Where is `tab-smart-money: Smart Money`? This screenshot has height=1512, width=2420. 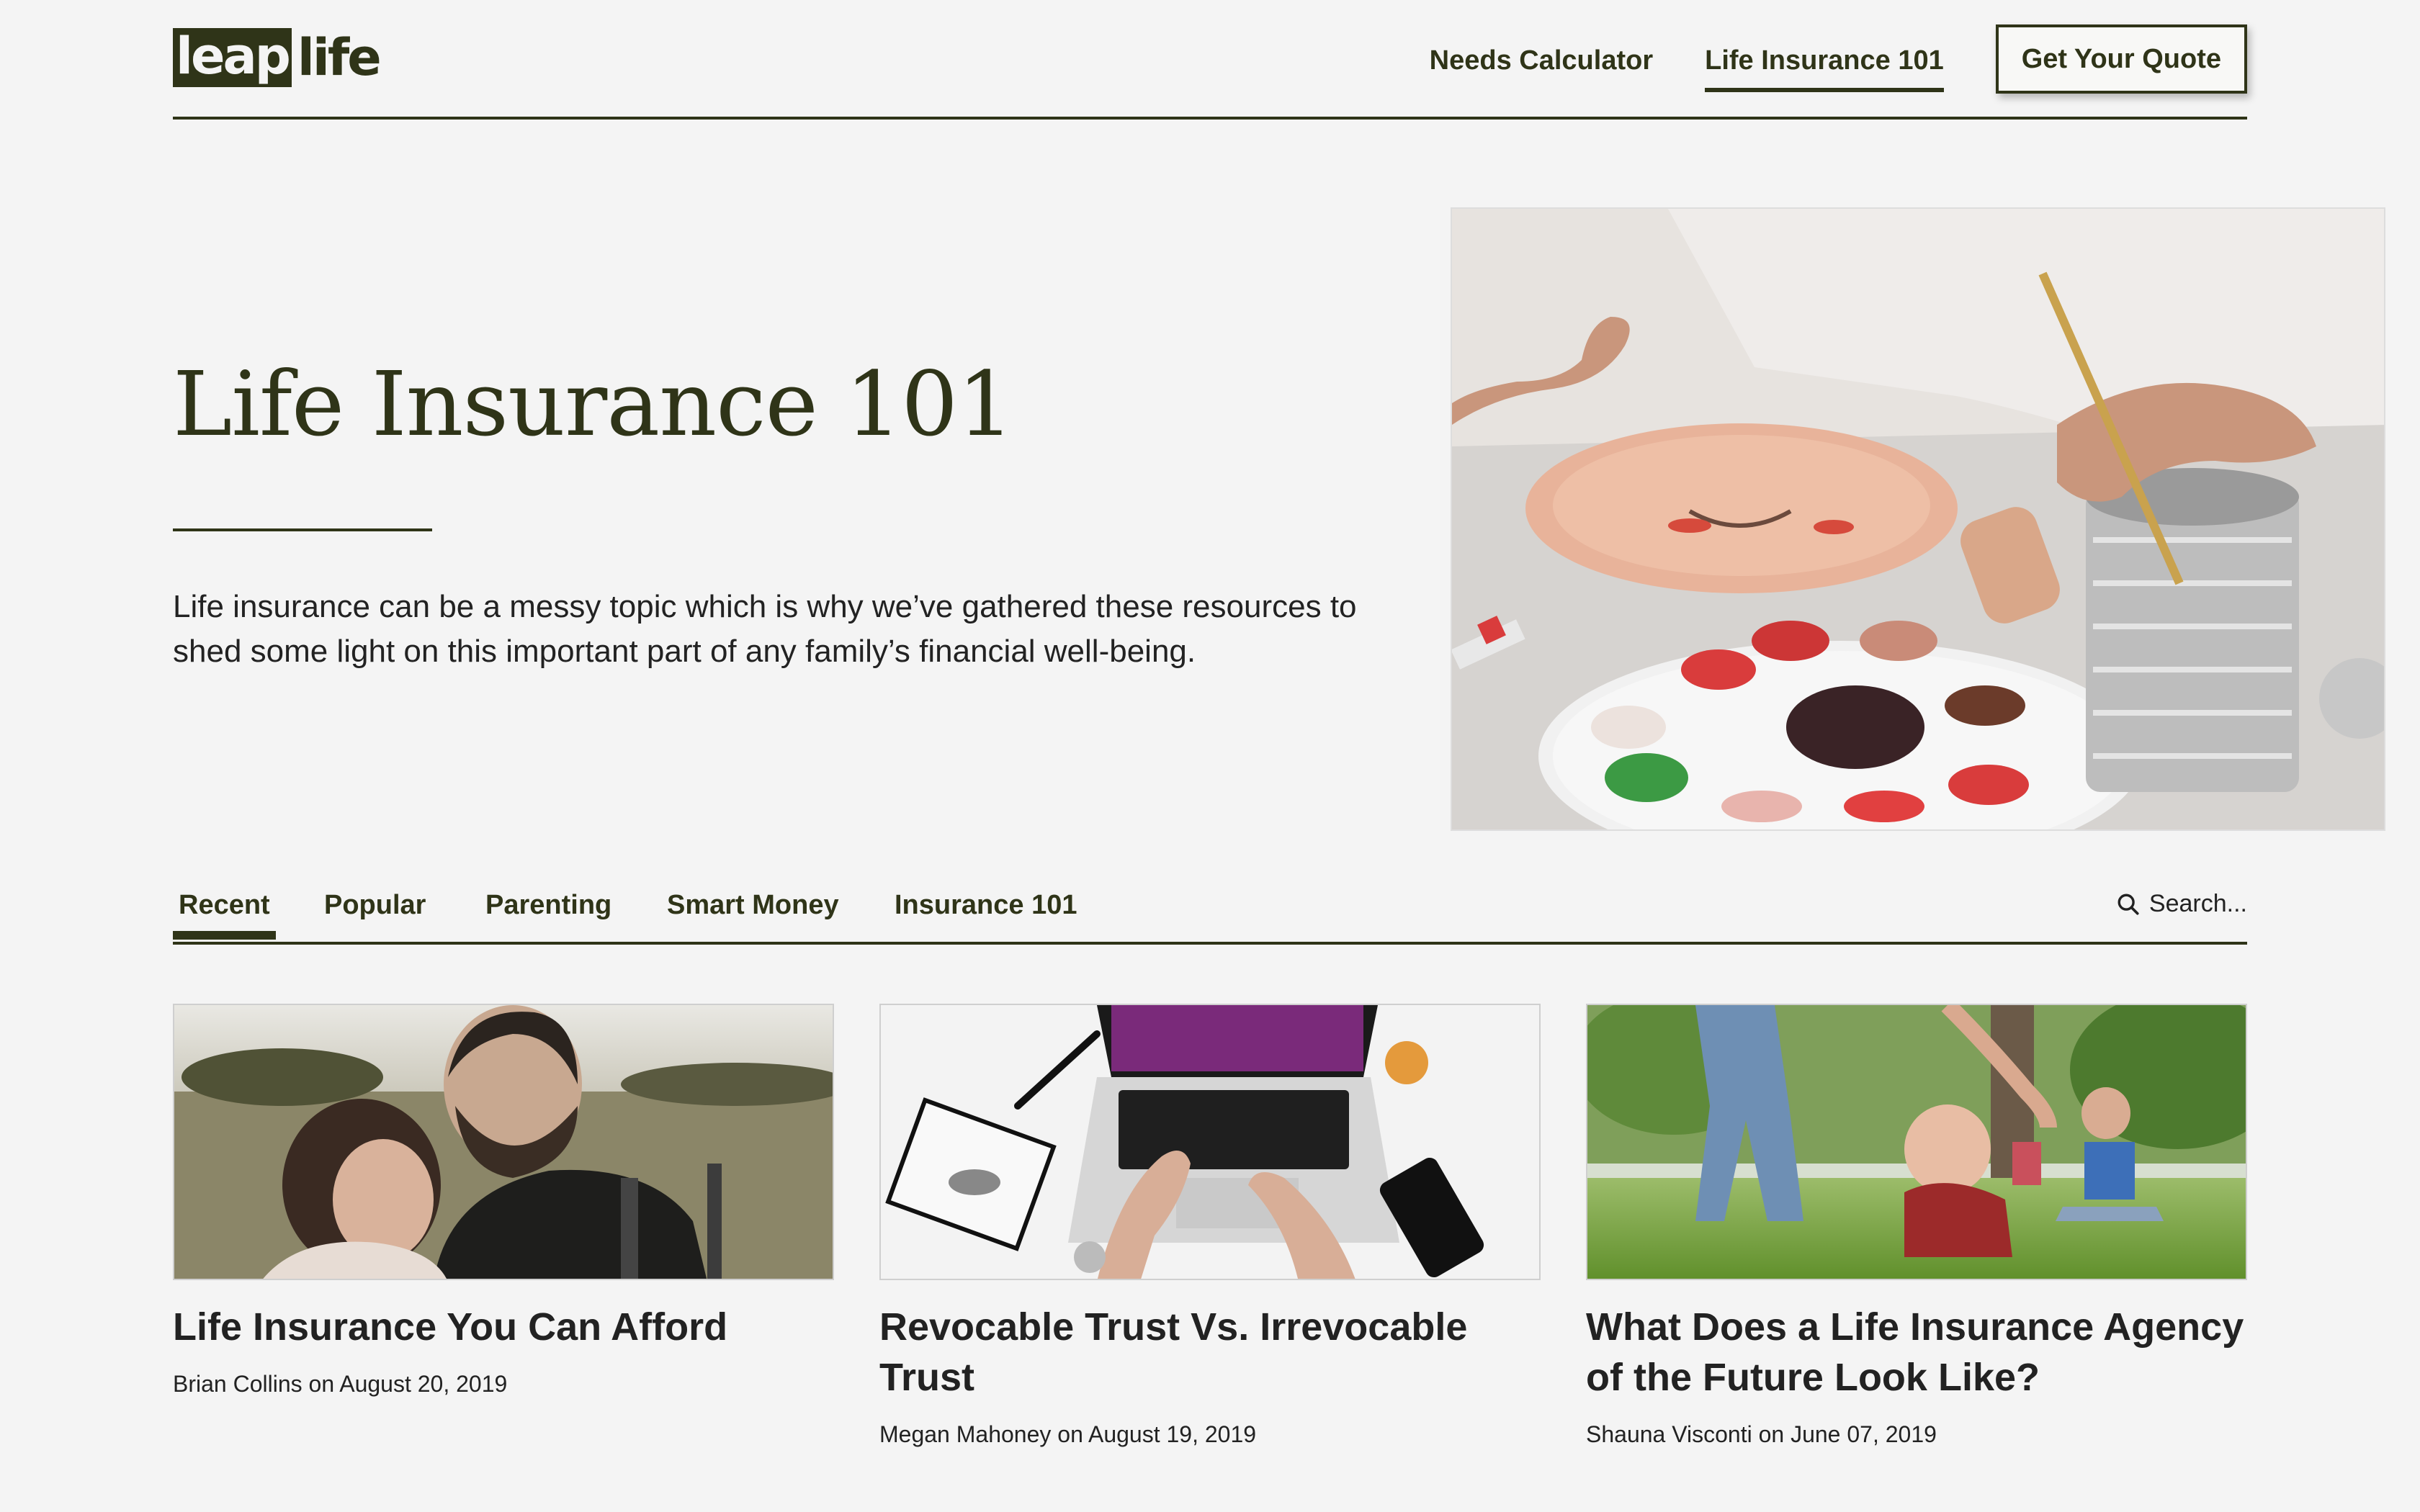
tab-smart-money: Smart Money is located at coordinates (753, 909).